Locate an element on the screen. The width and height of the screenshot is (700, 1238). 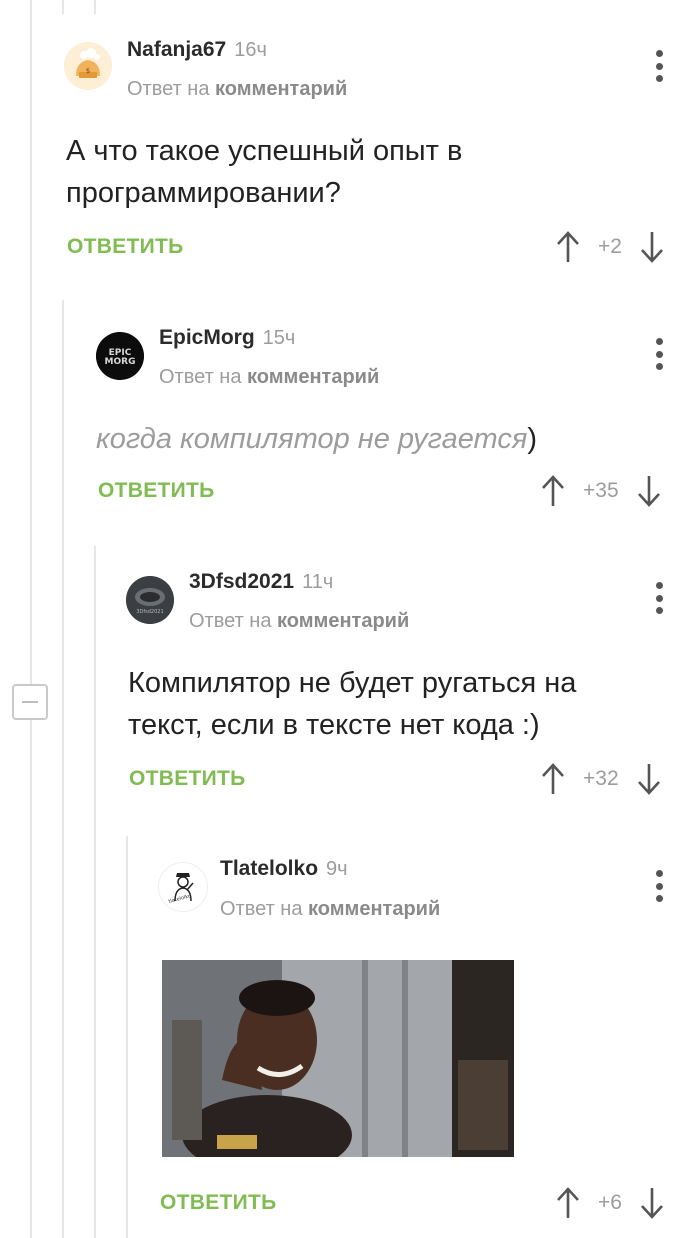
avatar: tlatelolko is located at coordinates (183, 887).